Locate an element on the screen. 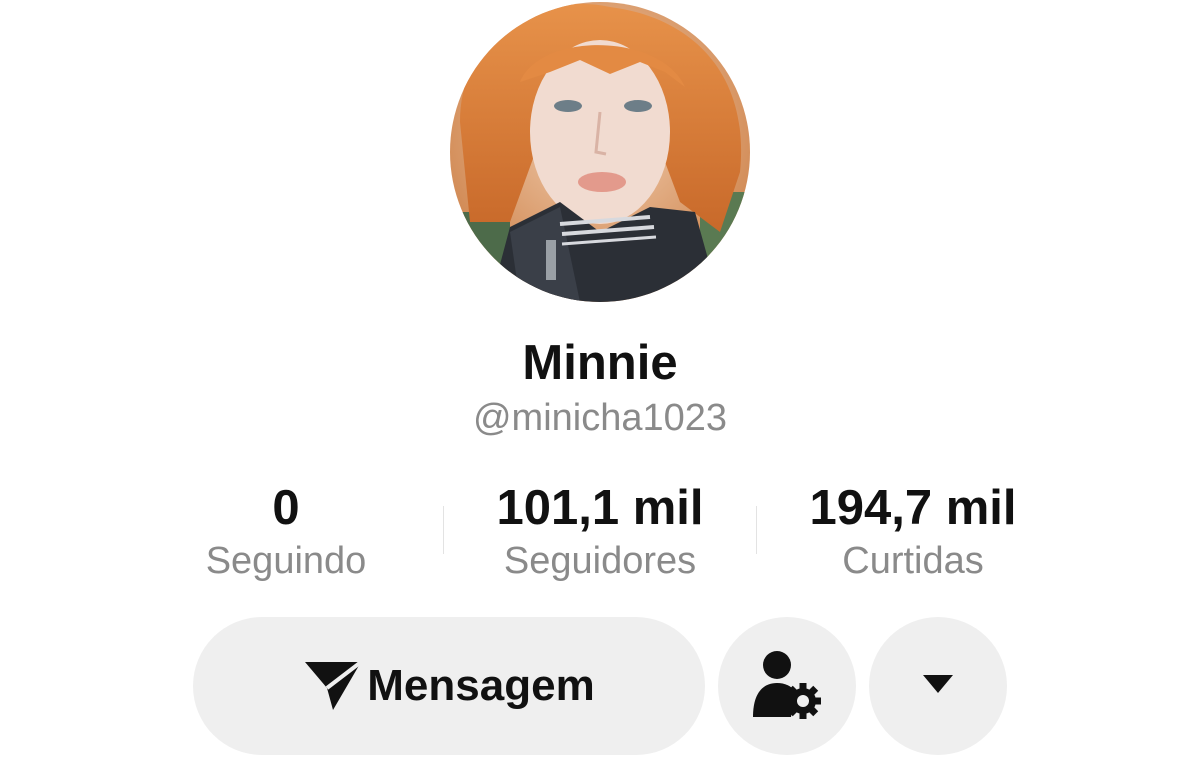  more-options-dropdown is located at coordinates (938, 686).